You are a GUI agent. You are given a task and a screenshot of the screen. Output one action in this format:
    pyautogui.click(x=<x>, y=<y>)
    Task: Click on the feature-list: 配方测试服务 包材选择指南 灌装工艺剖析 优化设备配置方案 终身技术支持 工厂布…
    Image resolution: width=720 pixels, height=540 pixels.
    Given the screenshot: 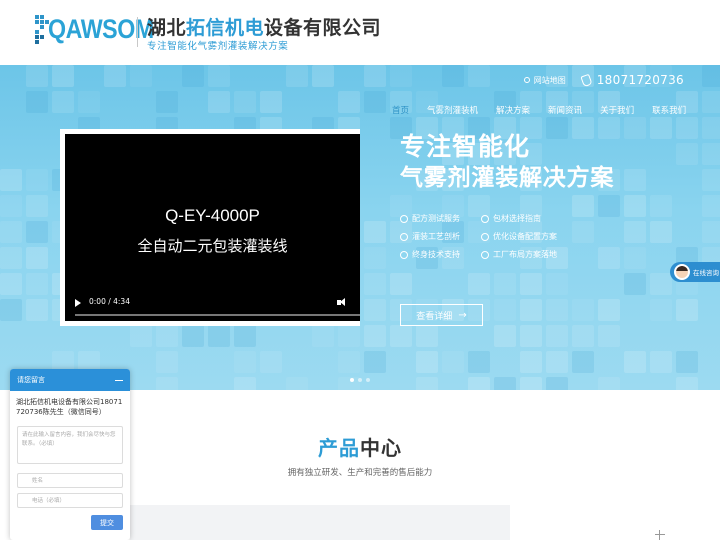 What is the action you would take?
    pyautogui.click(x=495, y=240)
    